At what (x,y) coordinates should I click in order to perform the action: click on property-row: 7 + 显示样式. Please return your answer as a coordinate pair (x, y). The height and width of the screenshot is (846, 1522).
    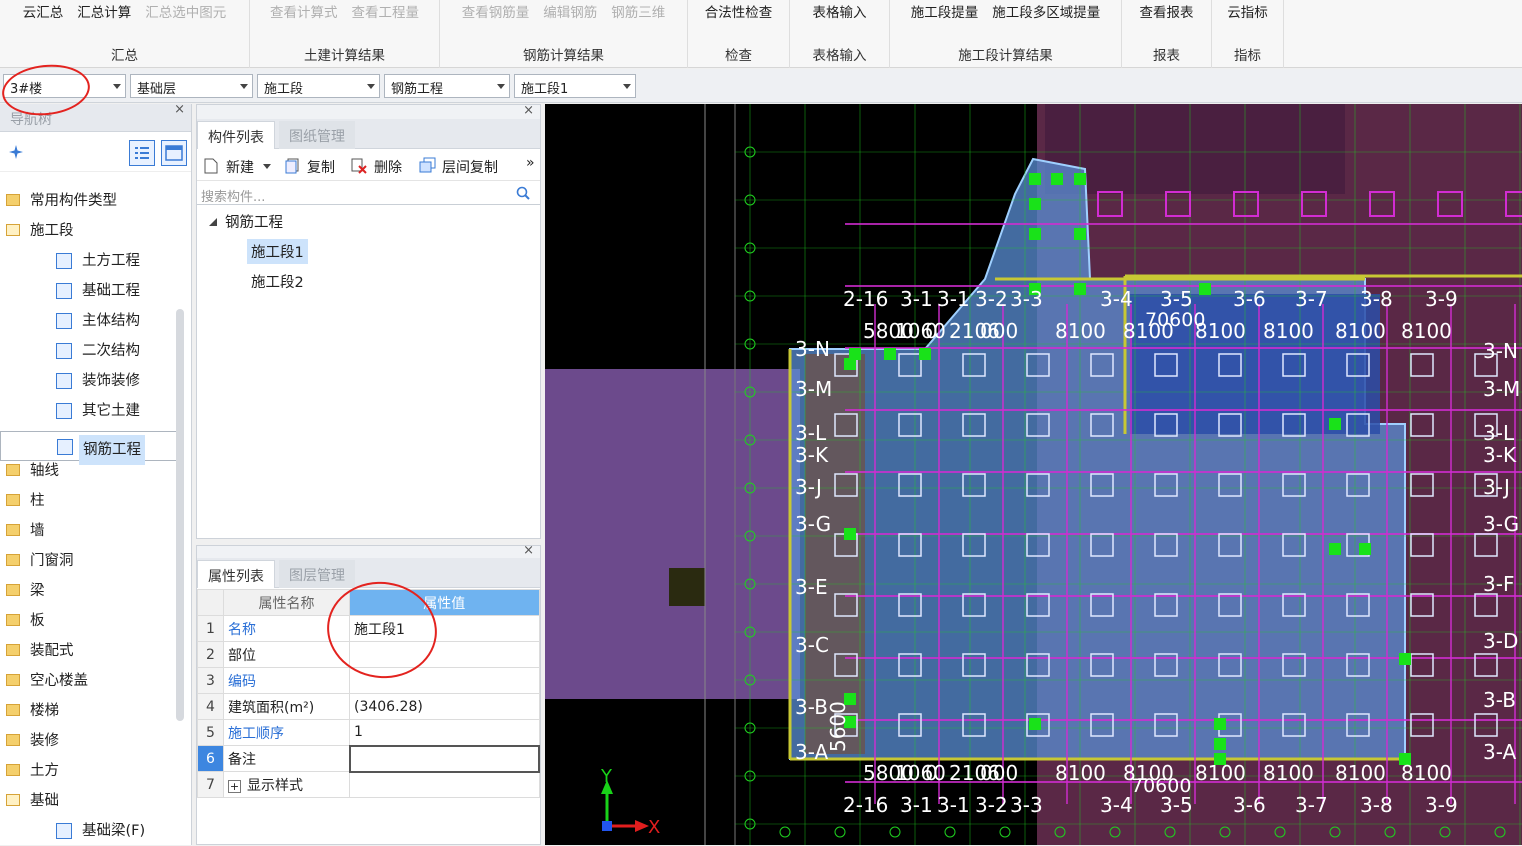
    Looking at the image, I should click on (368, 784).